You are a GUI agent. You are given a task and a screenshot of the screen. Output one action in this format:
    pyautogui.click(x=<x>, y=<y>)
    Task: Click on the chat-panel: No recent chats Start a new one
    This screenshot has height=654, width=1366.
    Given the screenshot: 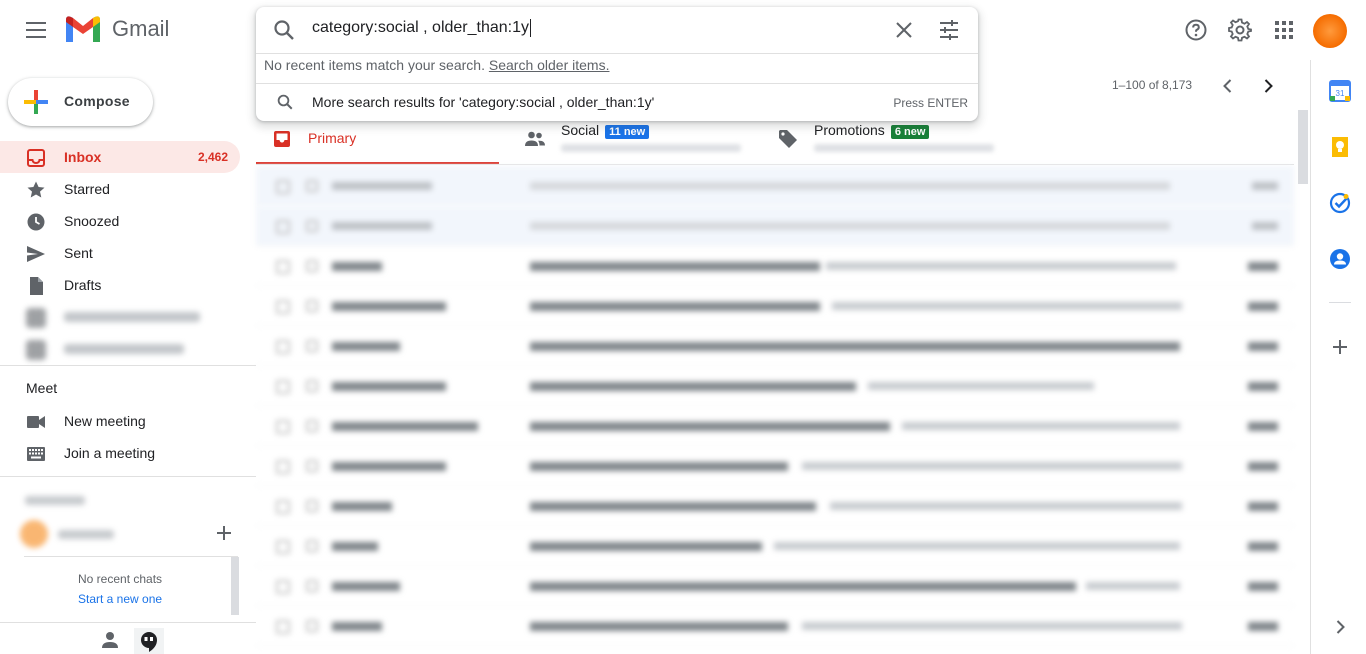 What is the action you would take?
    pyautogui.click(x=120, y=587)
    